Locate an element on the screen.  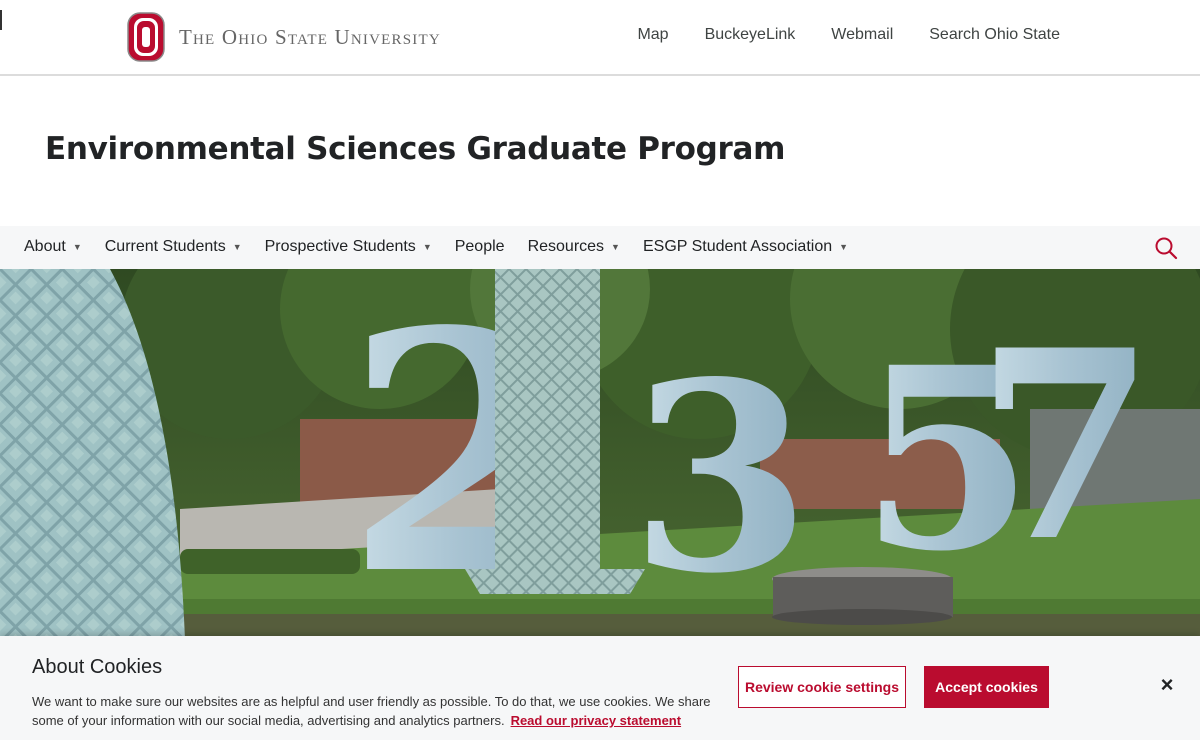
nav-item-esgp-student-association: ESGP Student Association ▼ is located at coordinates (745, 247).